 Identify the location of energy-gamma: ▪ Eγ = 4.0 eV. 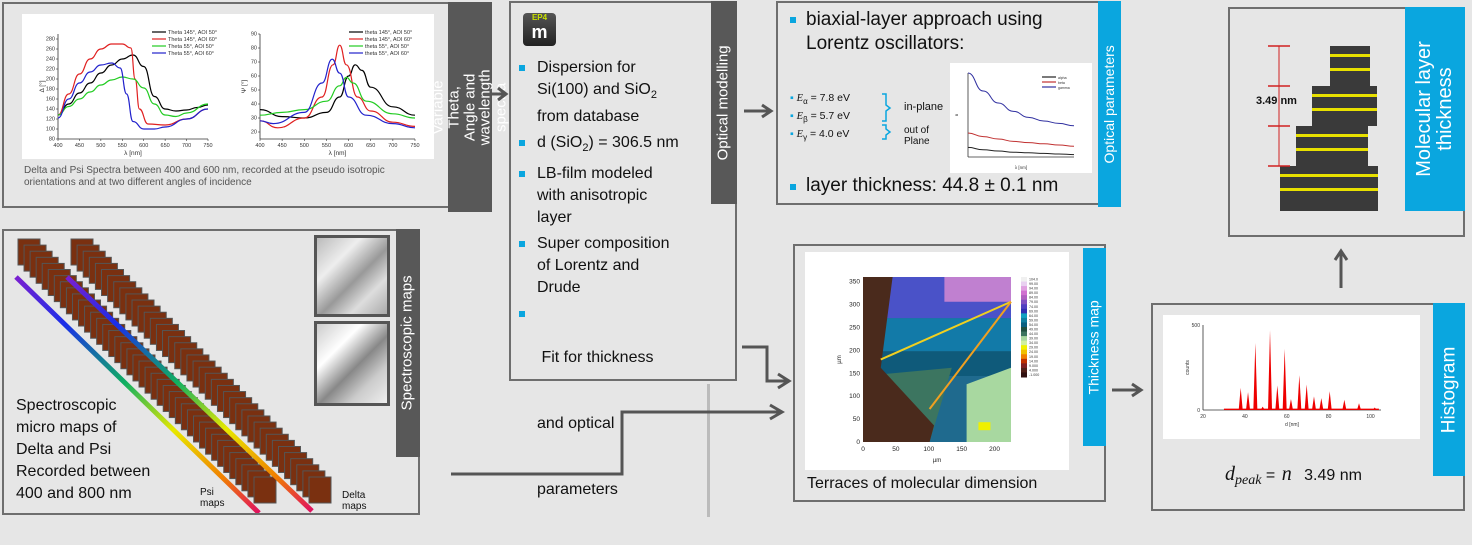
(820, 135).